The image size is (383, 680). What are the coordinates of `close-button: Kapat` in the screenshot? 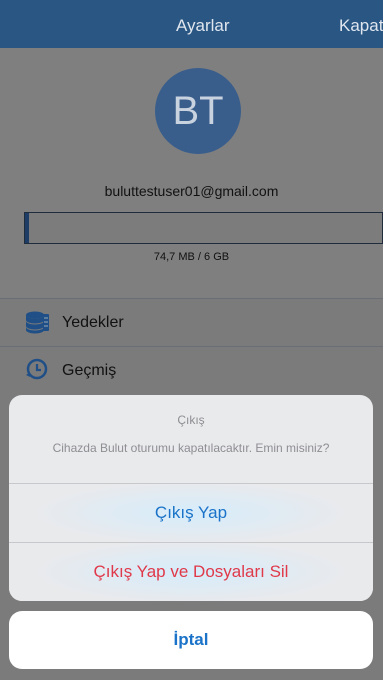 It's located at (361, 26).